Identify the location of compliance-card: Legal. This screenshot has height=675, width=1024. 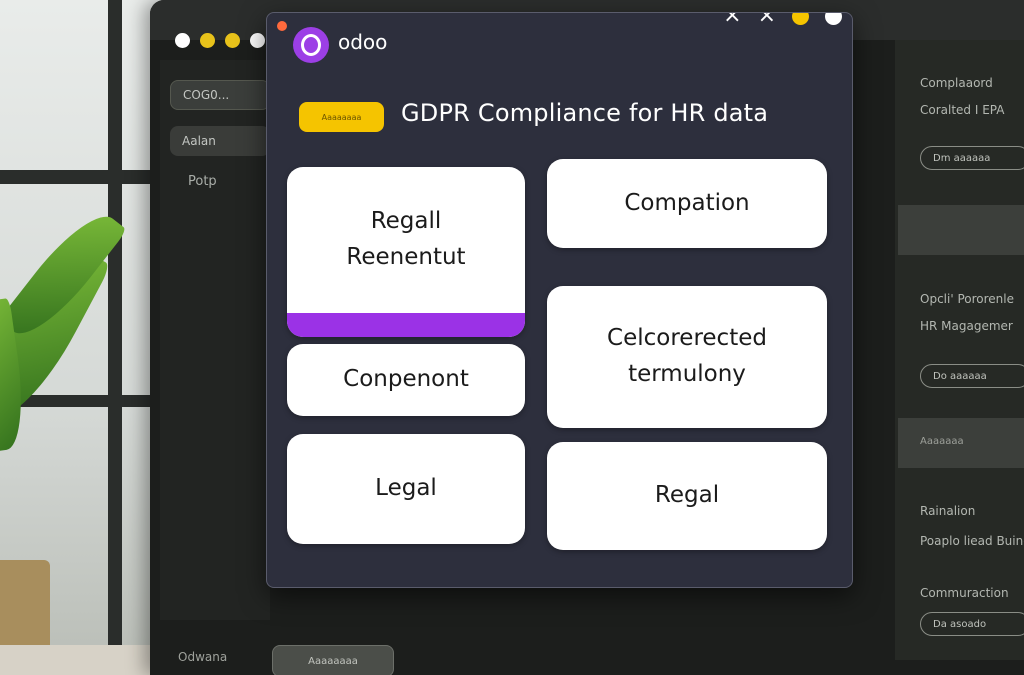
(406, 489).